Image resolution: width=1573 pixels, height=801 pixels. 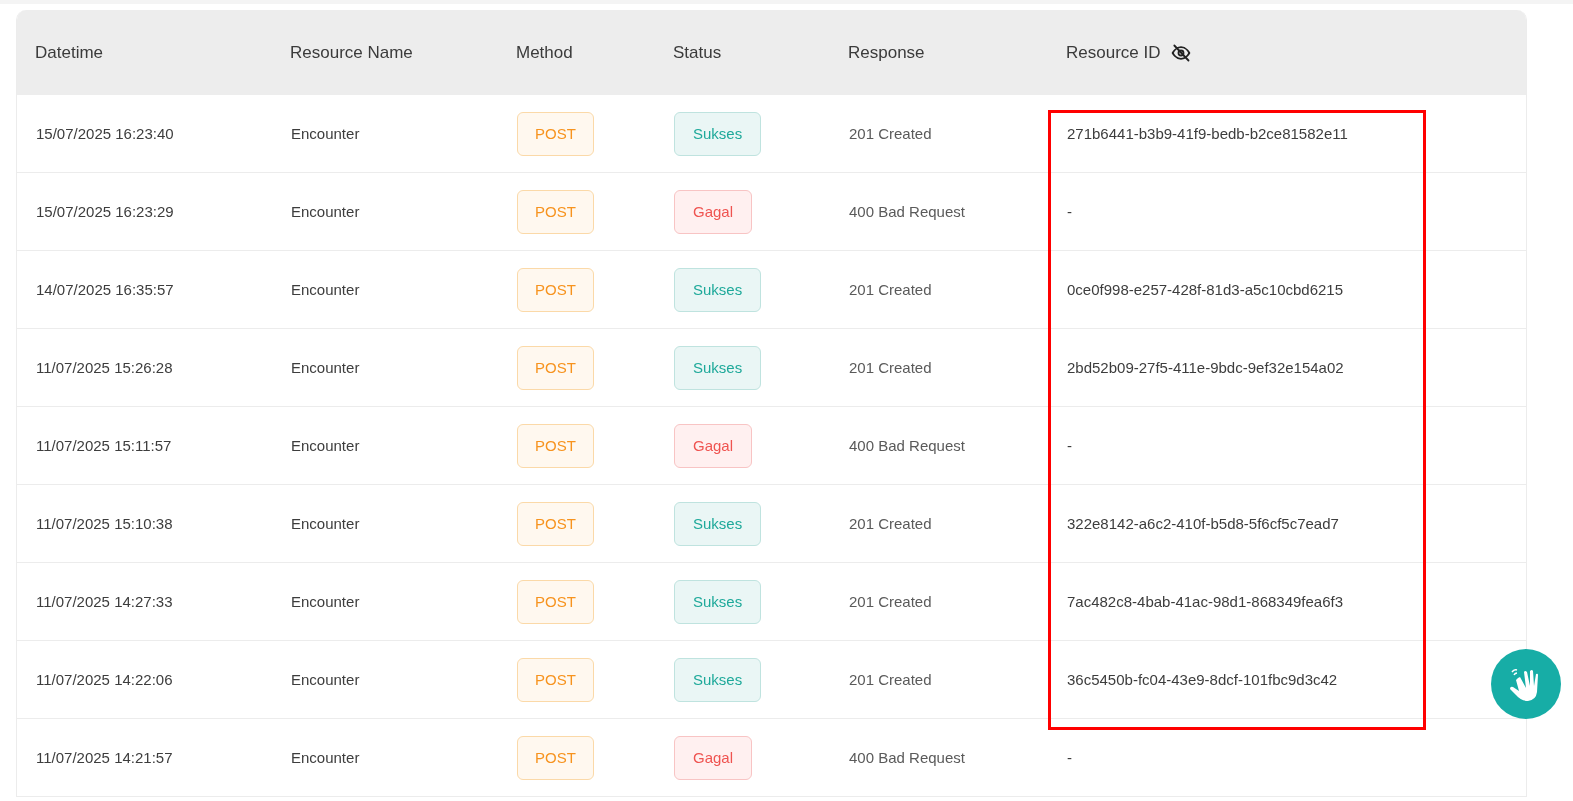 I want to click on column-header: Datetime, so click(x=69, y=52).